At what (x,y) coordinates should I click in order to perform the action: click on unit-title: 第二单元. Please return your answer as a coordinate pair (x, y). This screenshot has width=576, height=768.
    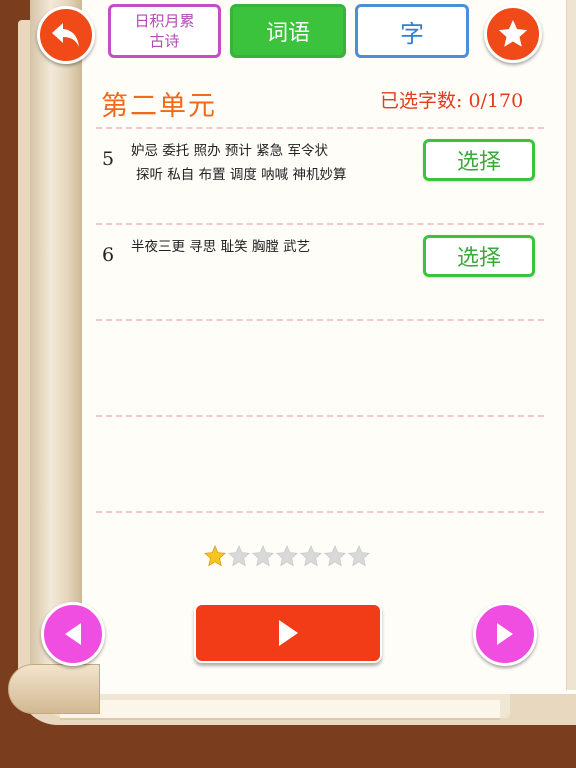
    Looking at the image, I should click on (159, 106).